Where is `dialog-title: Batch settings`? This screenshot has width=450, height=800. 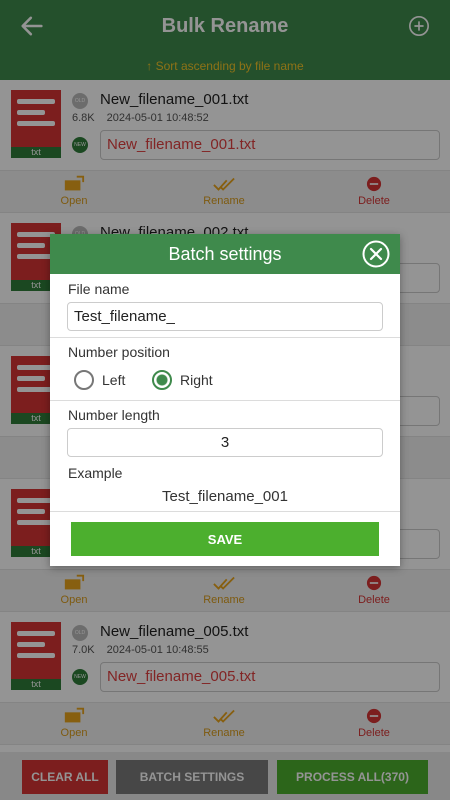 dialog-title: Batch settings is located at coordinates (225, 254).